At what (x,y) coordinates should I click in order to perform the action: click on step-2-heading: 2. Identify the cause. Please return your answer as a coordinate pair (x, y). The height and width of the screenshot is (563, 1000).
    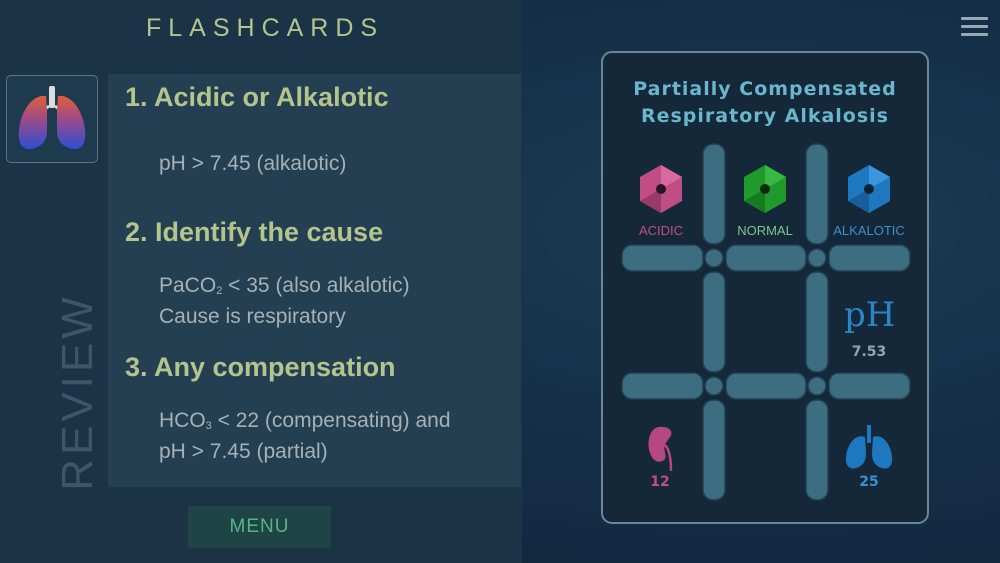
    Looking at the image, I should click on (254, 232).